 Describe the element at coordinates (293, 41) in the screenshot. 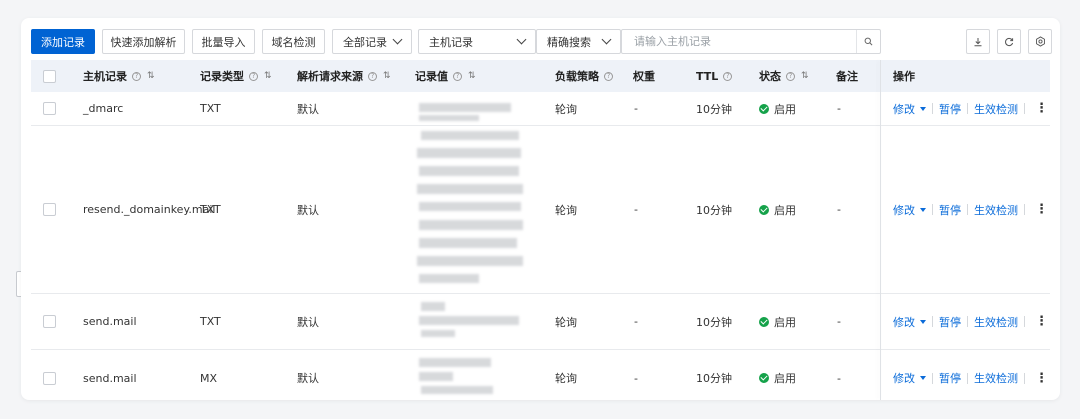

I see `domain-check-button: 域名检测` at that location.